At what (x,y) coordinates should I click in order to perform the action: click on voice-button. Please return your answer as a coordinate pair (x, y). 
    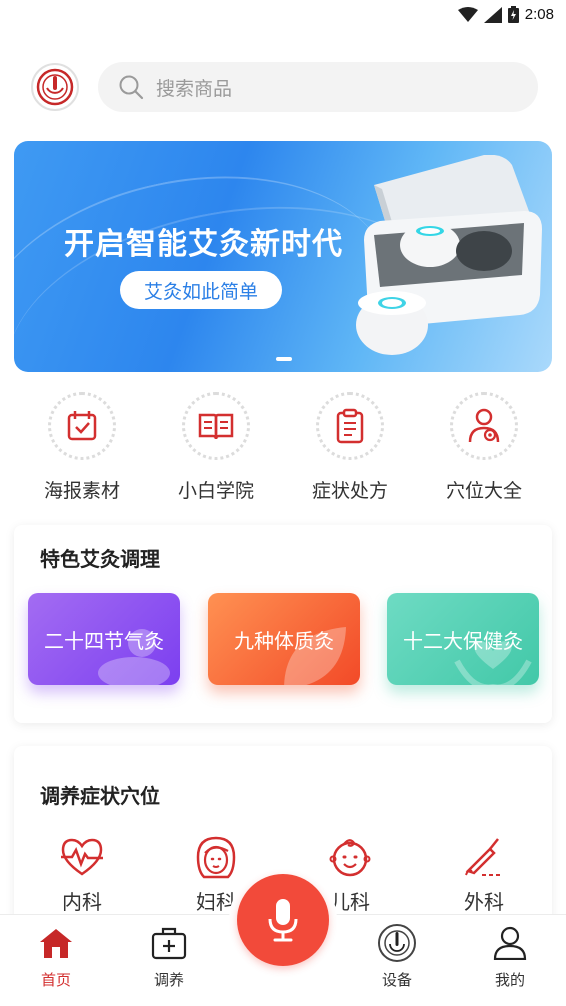
    Looking at the image, I should click on (283, 920).